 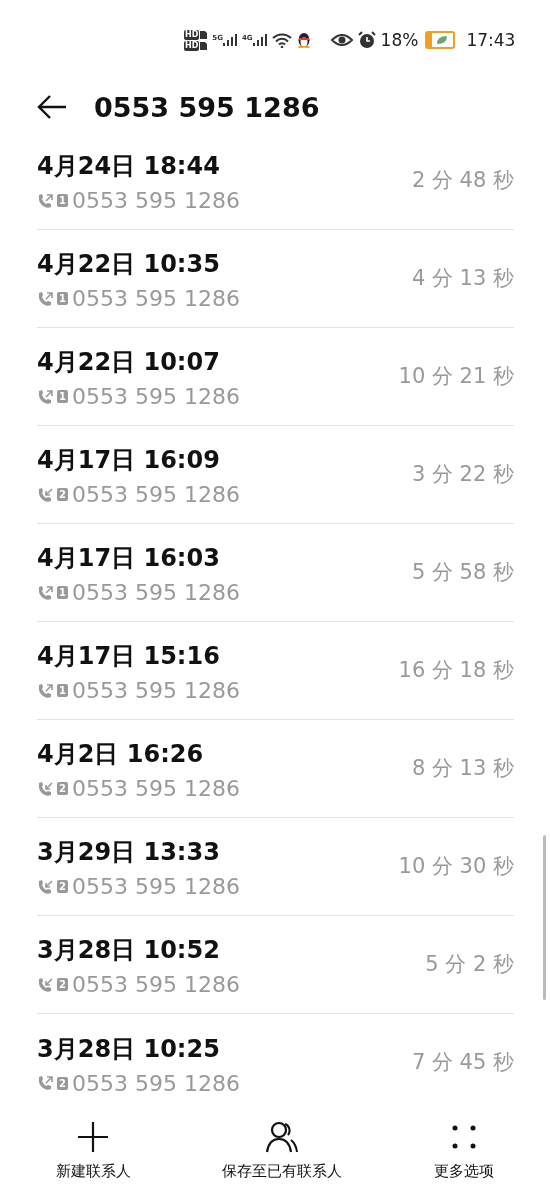 What do you see at coordinates (275, 573) in the screenshot?
I see `call-record: 4月17日 16:03 1 0553 595 1286 5 分 58 秒` at bounding box center [275, 573].